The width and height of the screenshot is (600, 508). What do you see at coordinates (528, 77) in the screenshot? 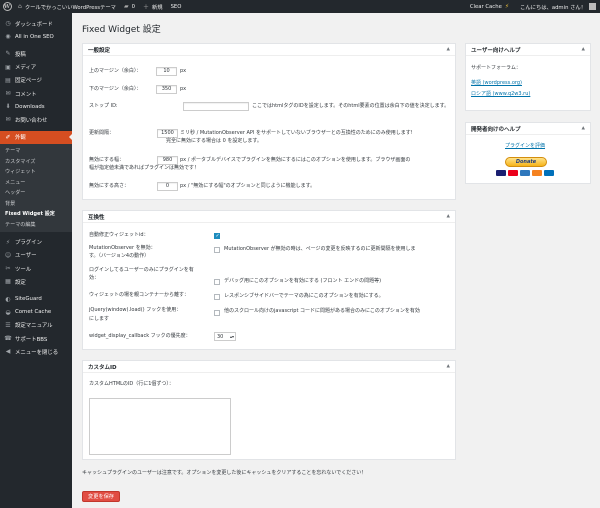
I see `user-help-box: ユーザー向けヘルプ ▲` at bounding box center [528, 77].